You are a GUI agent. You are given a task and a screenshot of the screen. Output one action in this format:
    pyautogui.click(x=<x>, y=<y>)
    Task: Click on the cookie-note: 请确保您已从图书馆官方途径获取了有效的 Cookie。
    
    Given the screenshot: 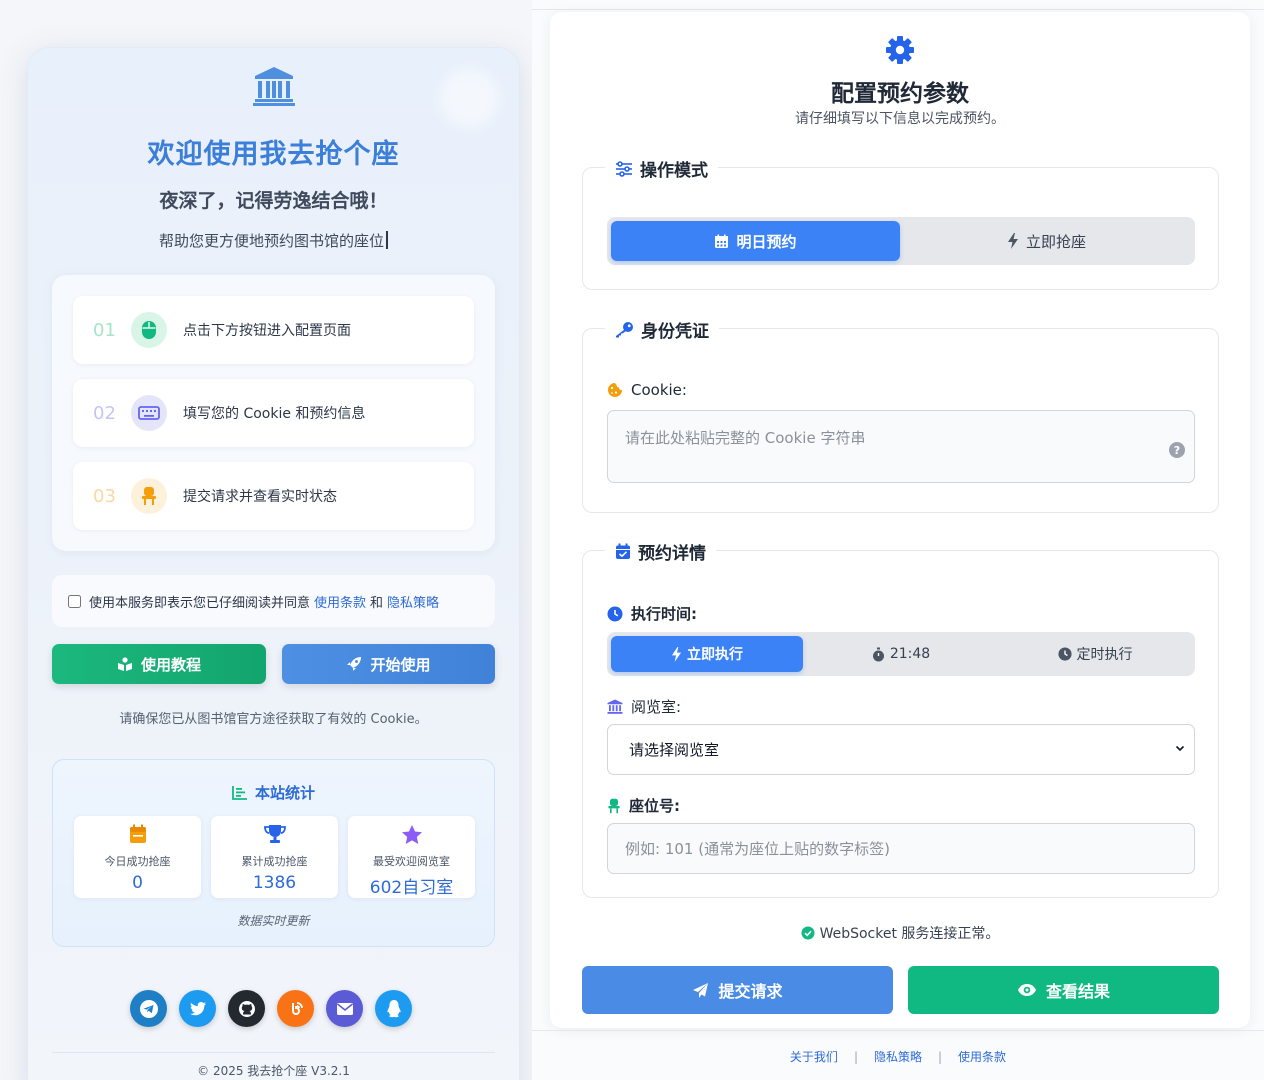 What is the action you would take?
    pyautogui.click(x=273, y=719)
    